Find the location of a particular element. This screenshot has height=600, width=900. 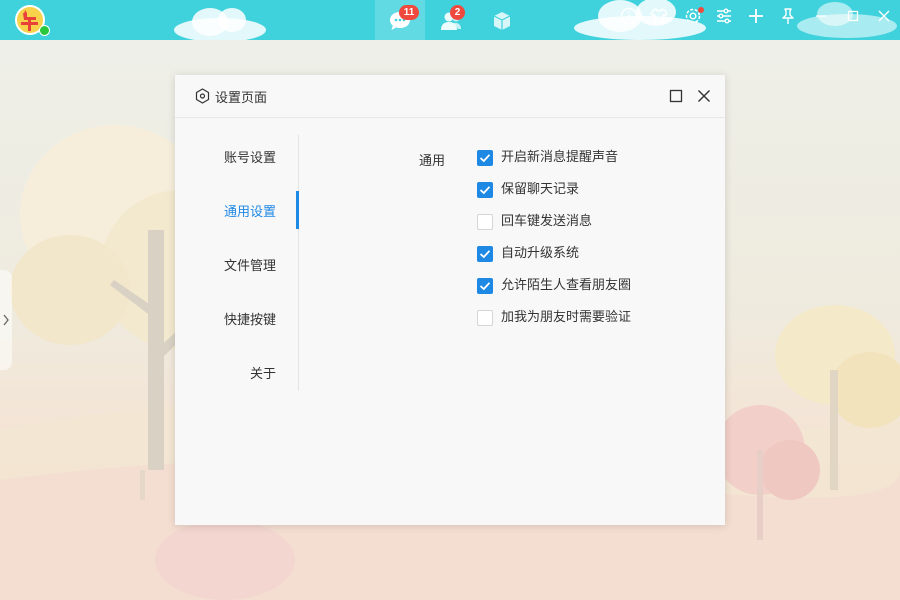

settings-hexagon-icon is located at coordinates (202, 96).